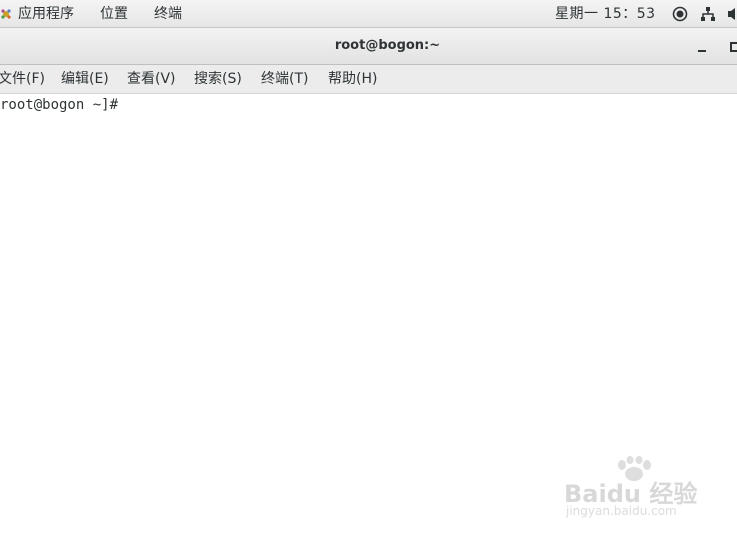 The width and height of the screenshot is (737, 537). Describe the element at coordinates (368, 14) in the screenshot. I see `top-panel: 应用程序 位置 终端 星期一 15：53` at that location.